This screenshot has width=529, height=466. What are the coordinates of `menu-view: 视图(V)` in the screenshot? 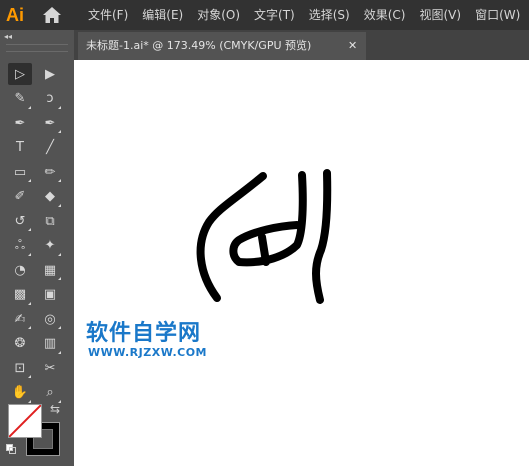 It's located at (439, 15).